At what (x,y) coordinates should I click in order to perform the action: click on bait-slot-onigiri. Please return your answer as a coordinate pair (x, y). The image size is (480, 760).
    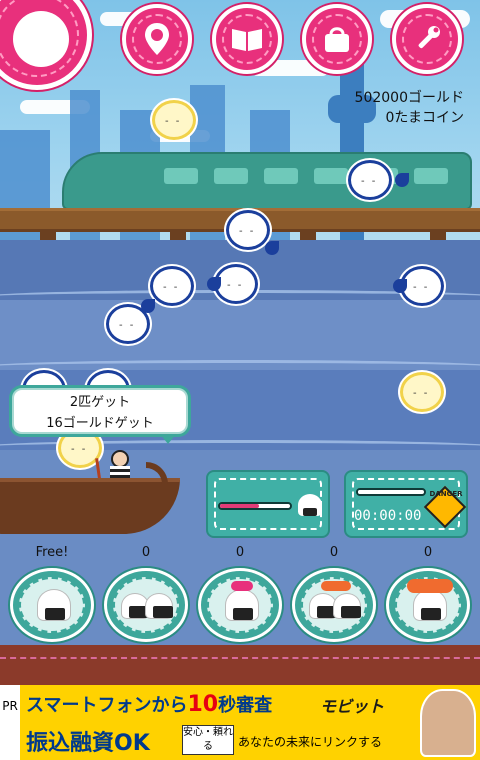
    Looking at the image, I should click on (52, 605).